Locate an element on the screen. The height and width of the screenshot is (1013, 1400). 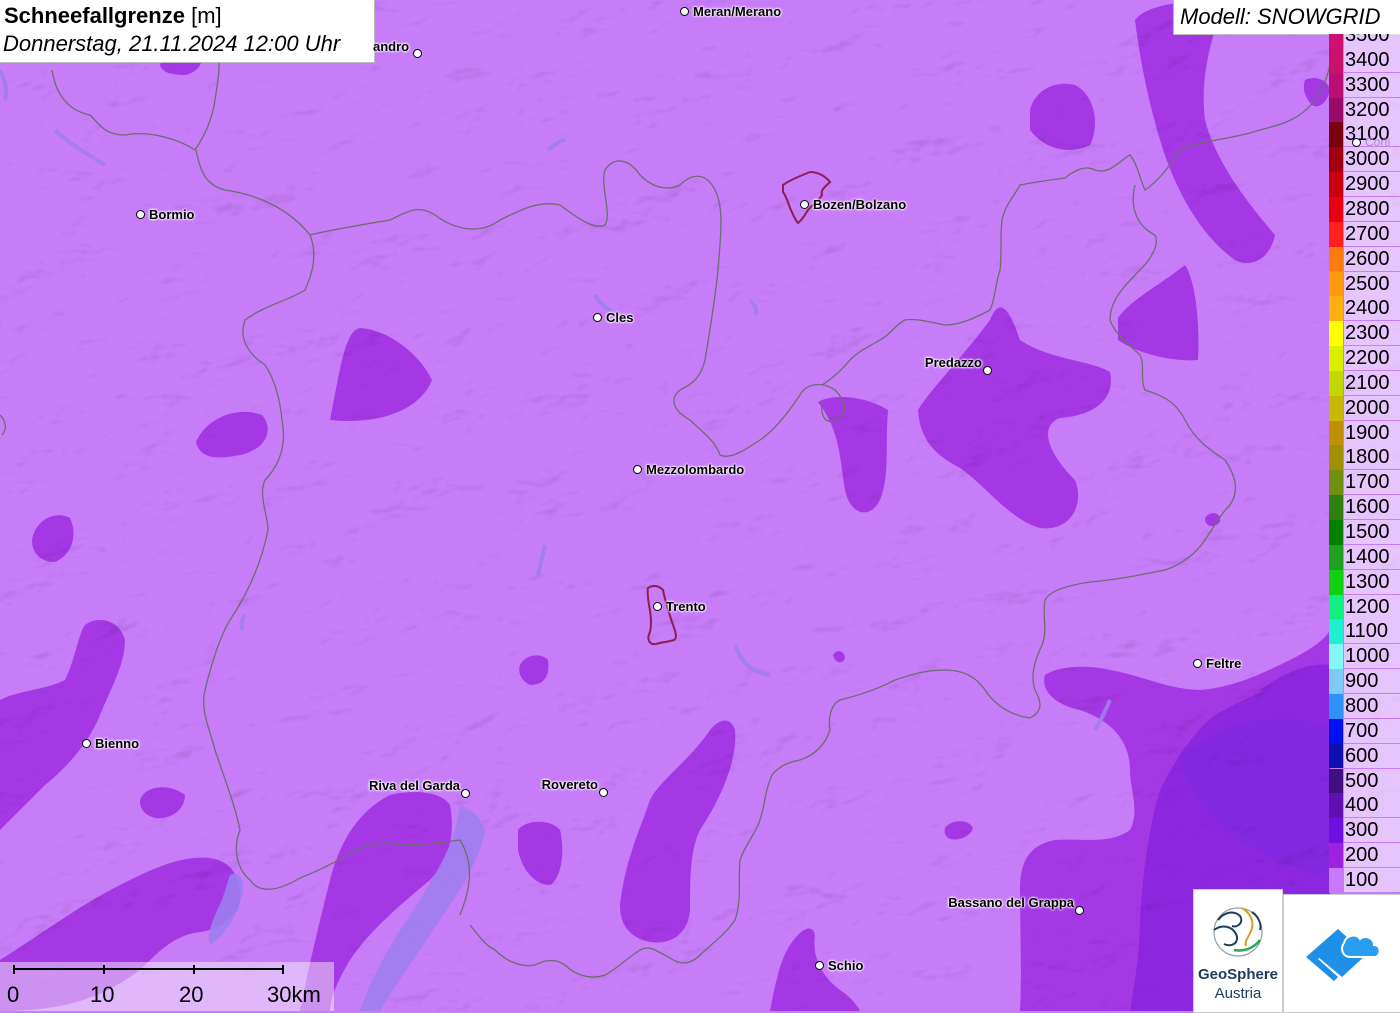
legend-label: 700 is located at coordinates (1372, 730).